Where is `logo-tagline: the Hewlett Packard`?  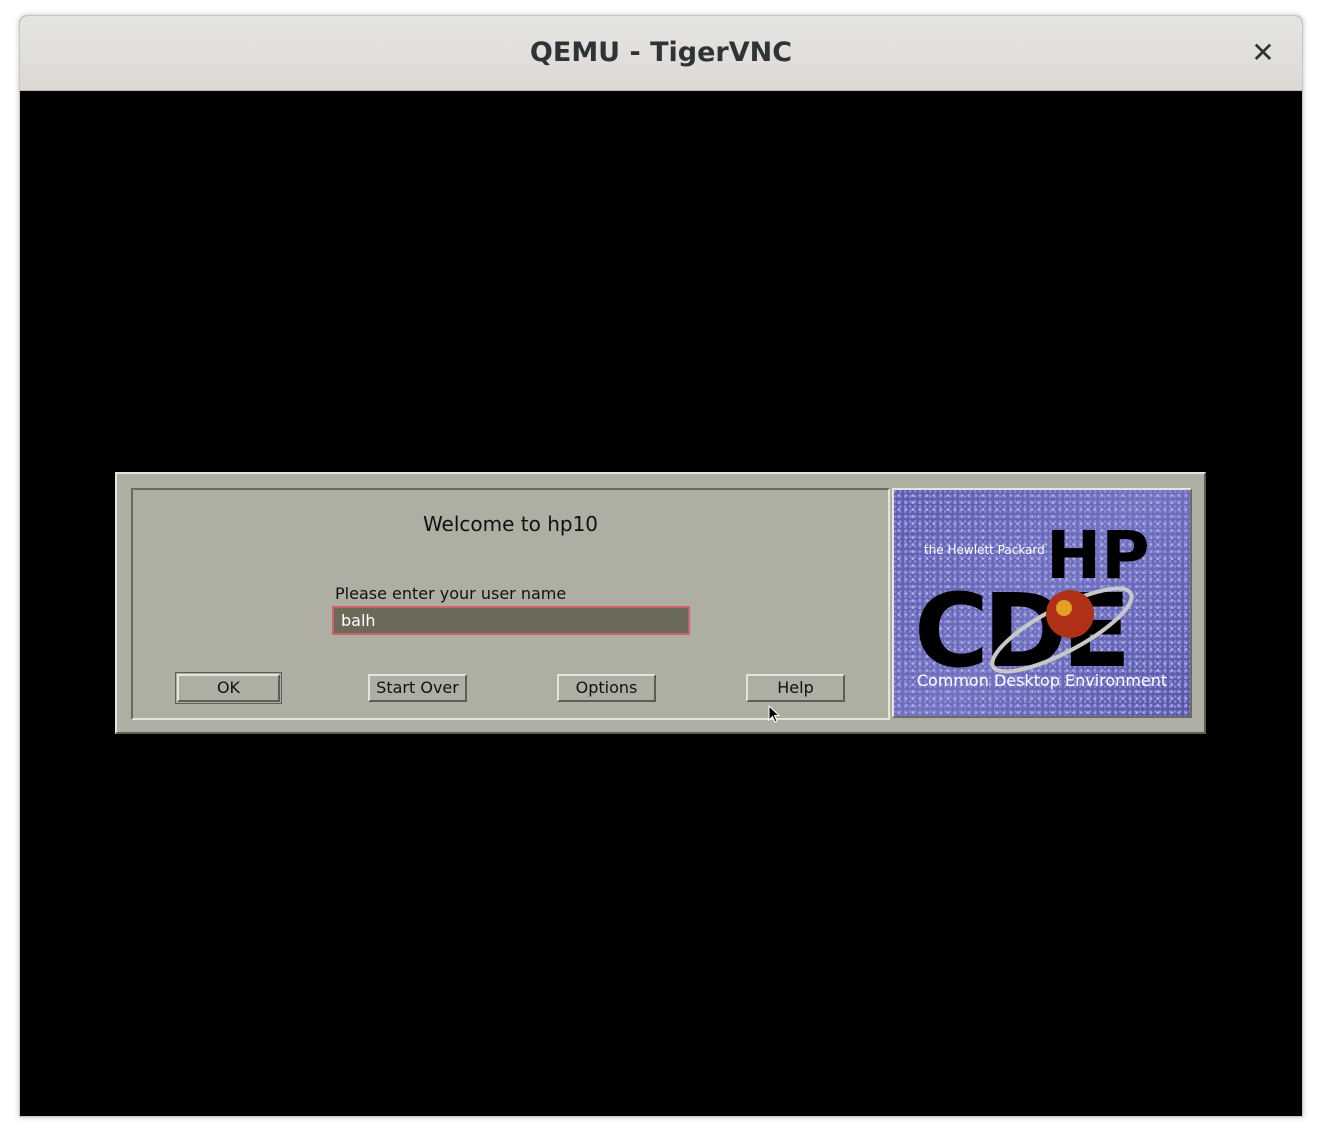
logo-tagline: the Hewlett Packard is located at coordinates (984, 550).